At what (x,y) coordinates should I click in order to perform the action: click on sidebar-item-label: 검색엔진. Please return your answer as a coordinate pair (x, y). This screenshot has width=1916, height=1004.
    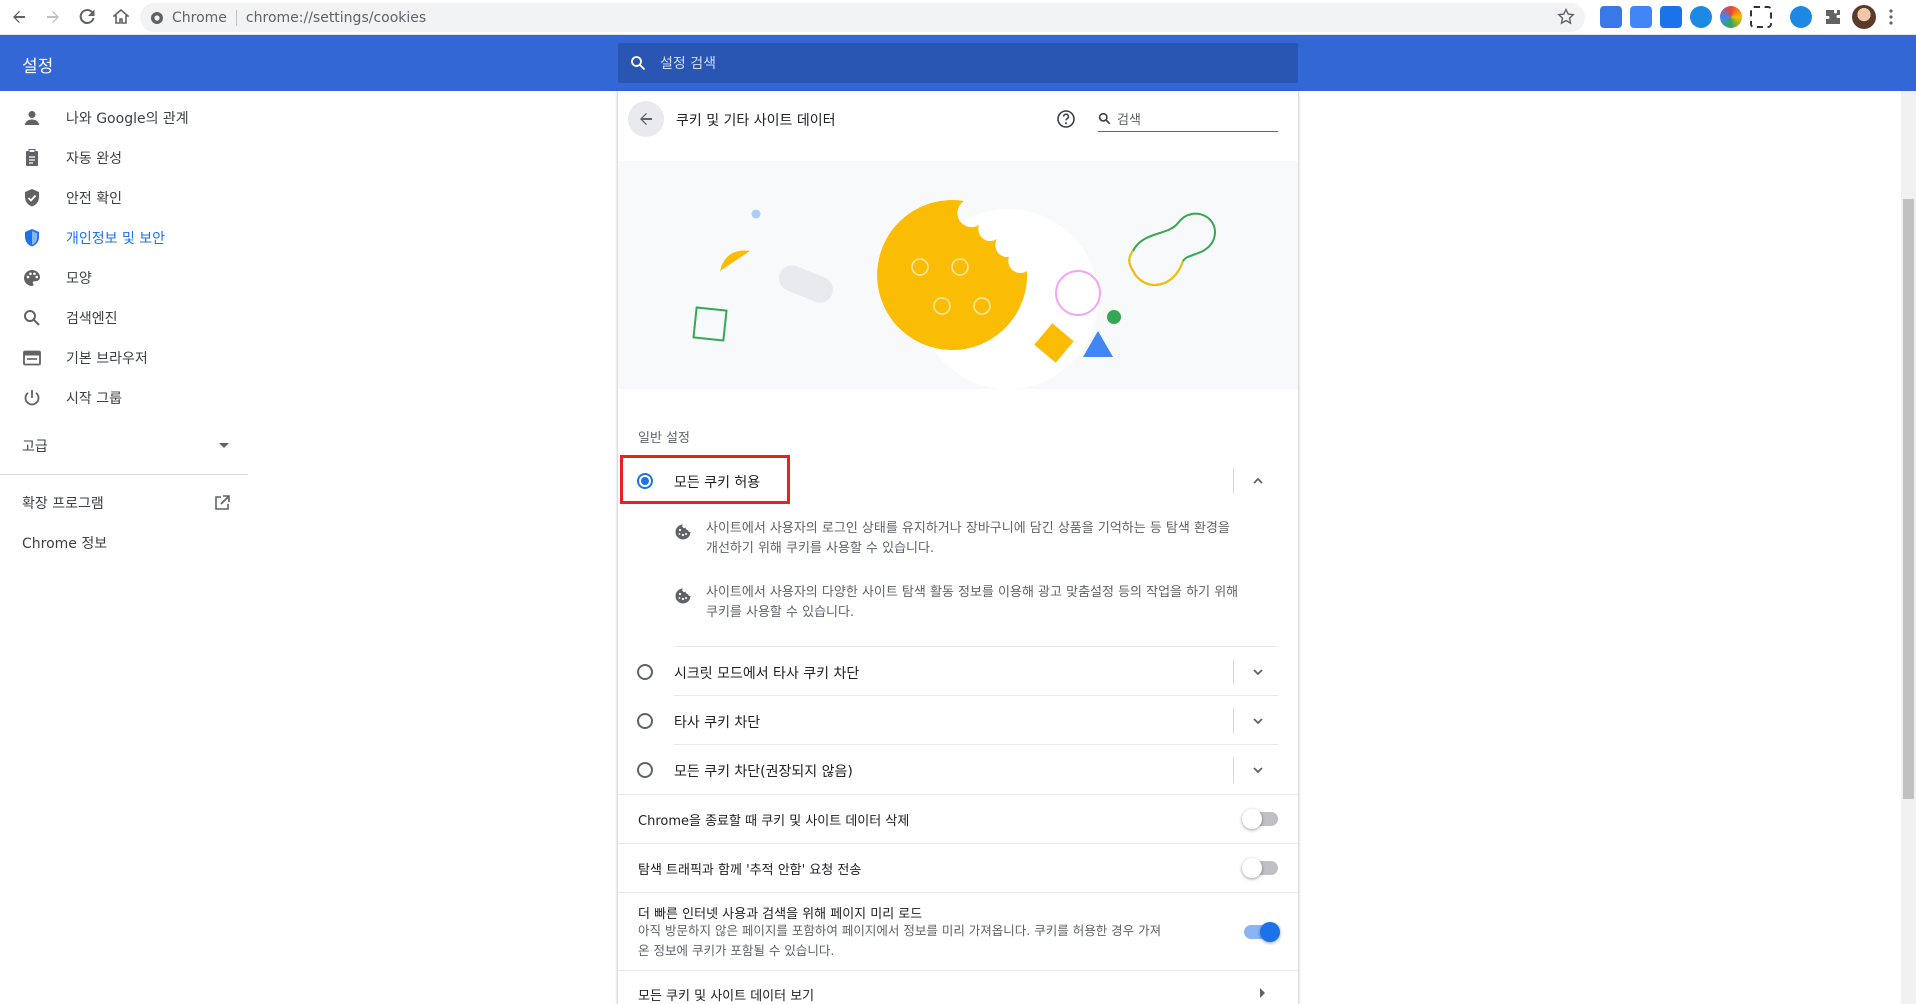
    Looking at the image, I should click on (92, 319).